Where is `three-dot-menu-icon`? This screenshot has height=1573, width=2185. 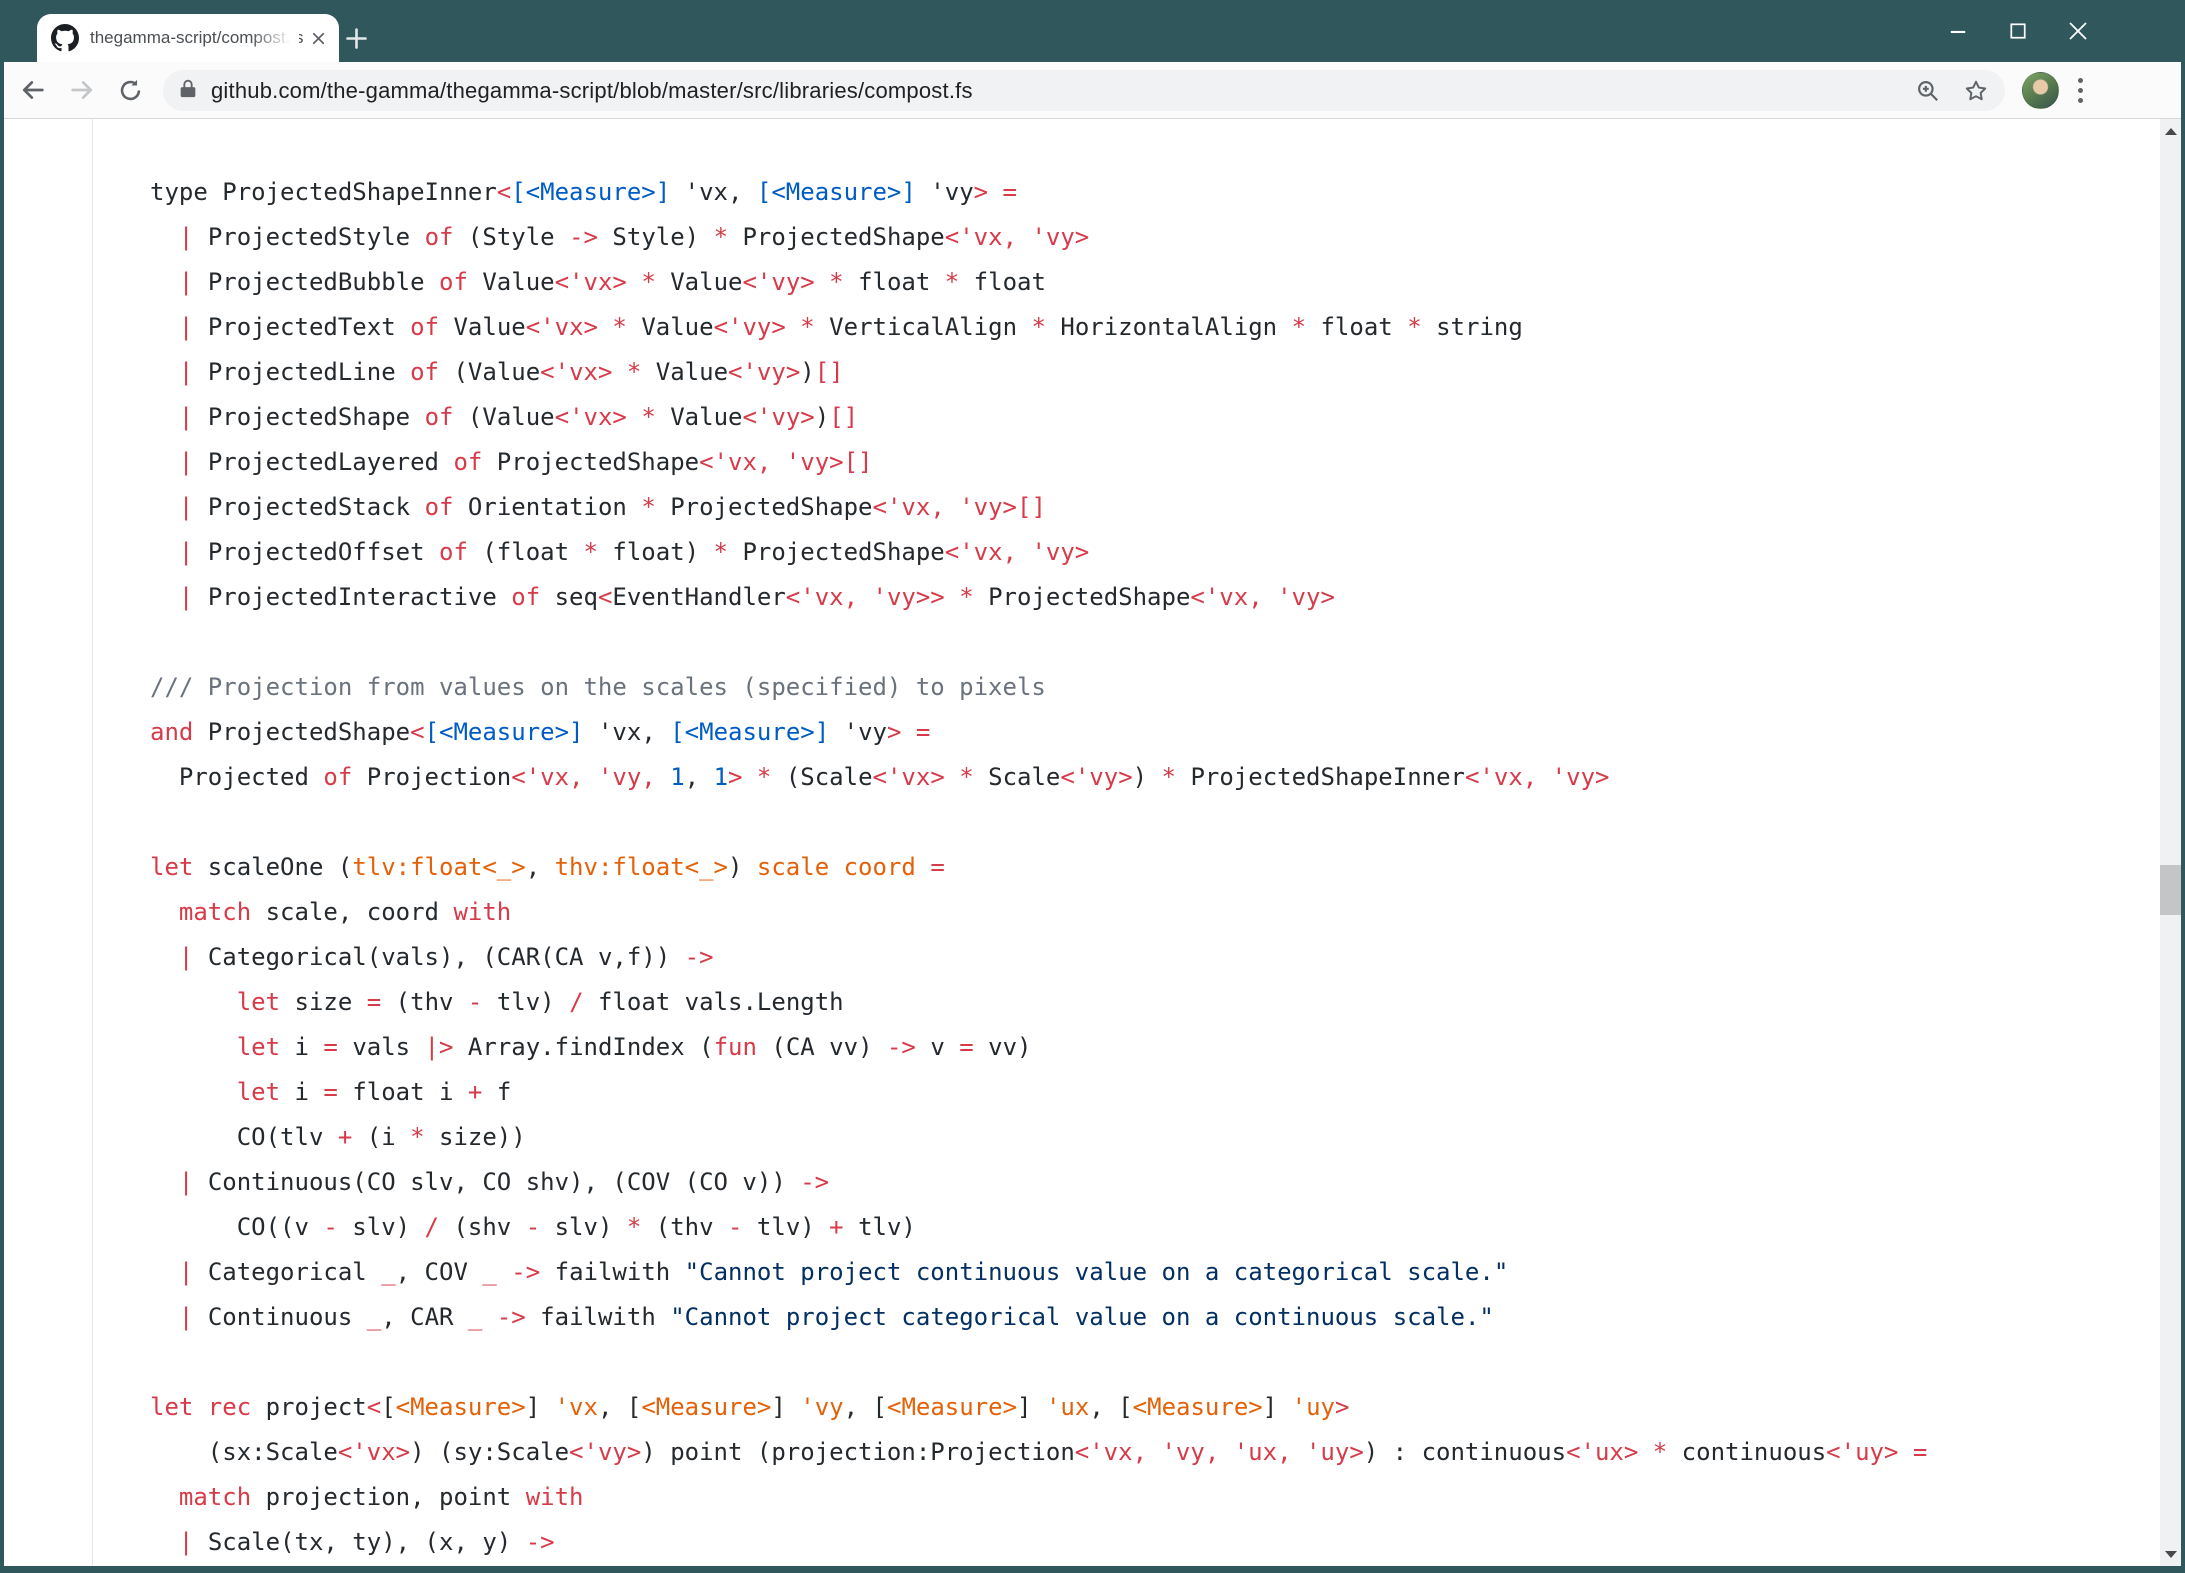 three-dot-menu-icon is located at coordinates (2080, 80).